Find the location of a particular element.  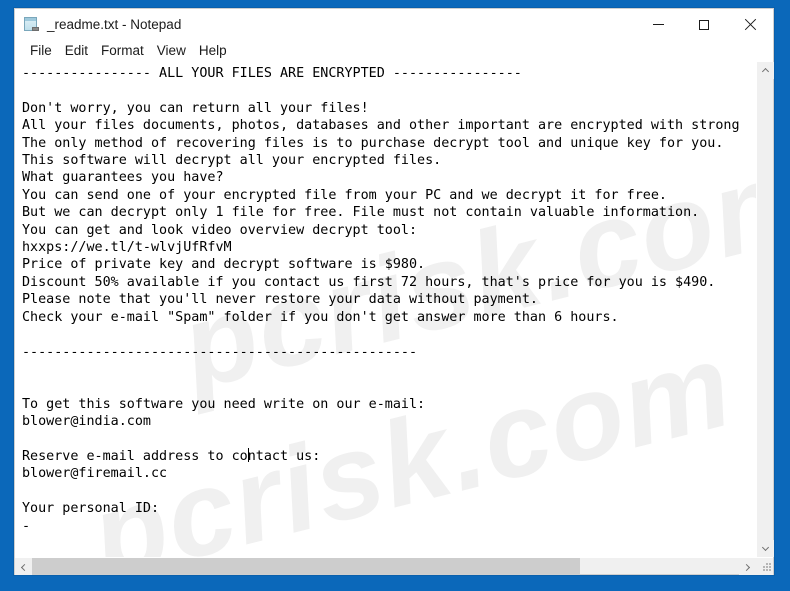

title-bar: _readme.txt - Notepad is located at coordinates (394, 24).